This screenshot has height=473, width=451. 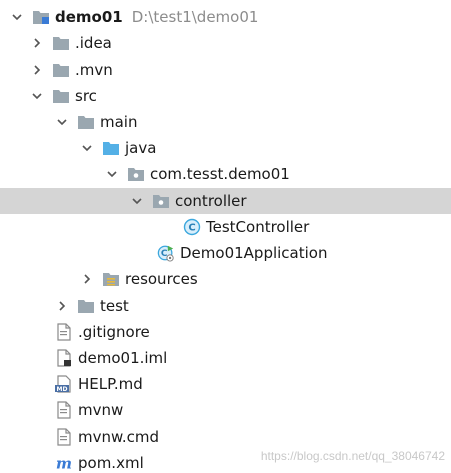 I want to click on markdown-file-icon: MD, so click(x=64, y=384).